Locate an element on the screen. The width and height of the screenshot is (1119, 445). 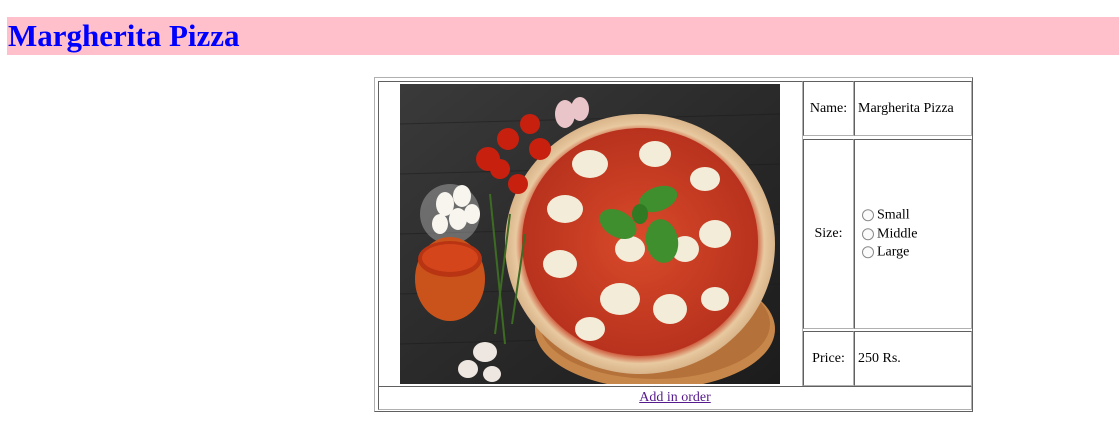
size-label: Size: is located at coordinates (828, 233).